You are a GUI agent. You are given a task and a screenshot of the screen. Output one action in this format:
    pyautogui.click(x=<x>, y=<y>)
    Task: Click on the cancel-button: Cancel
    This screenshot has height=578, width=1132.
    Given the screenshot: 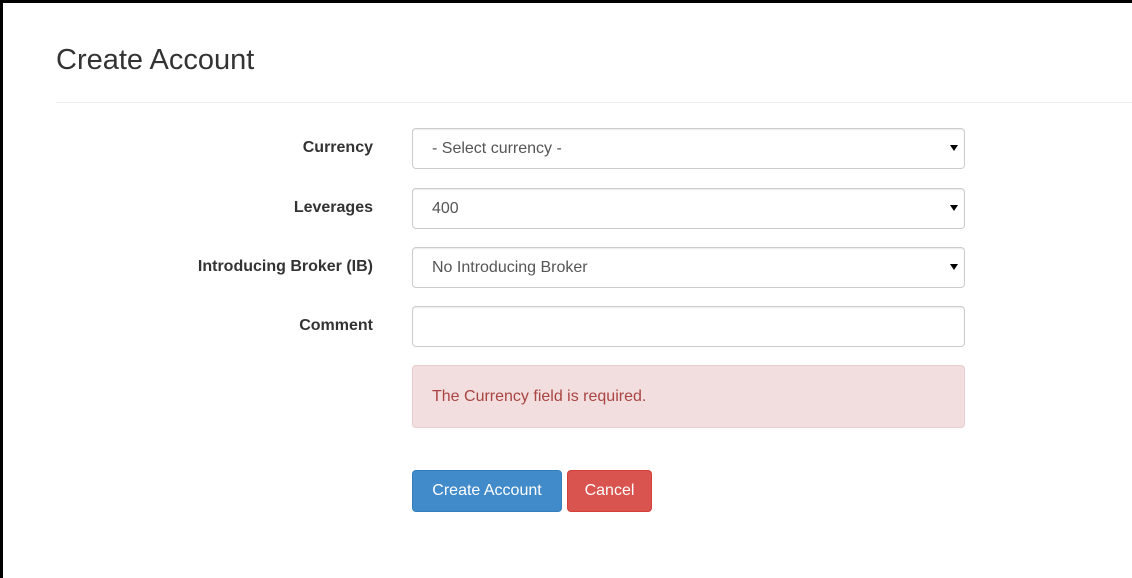 What is the action you would take?
    pyautogui.click(x=609, y=491)
    